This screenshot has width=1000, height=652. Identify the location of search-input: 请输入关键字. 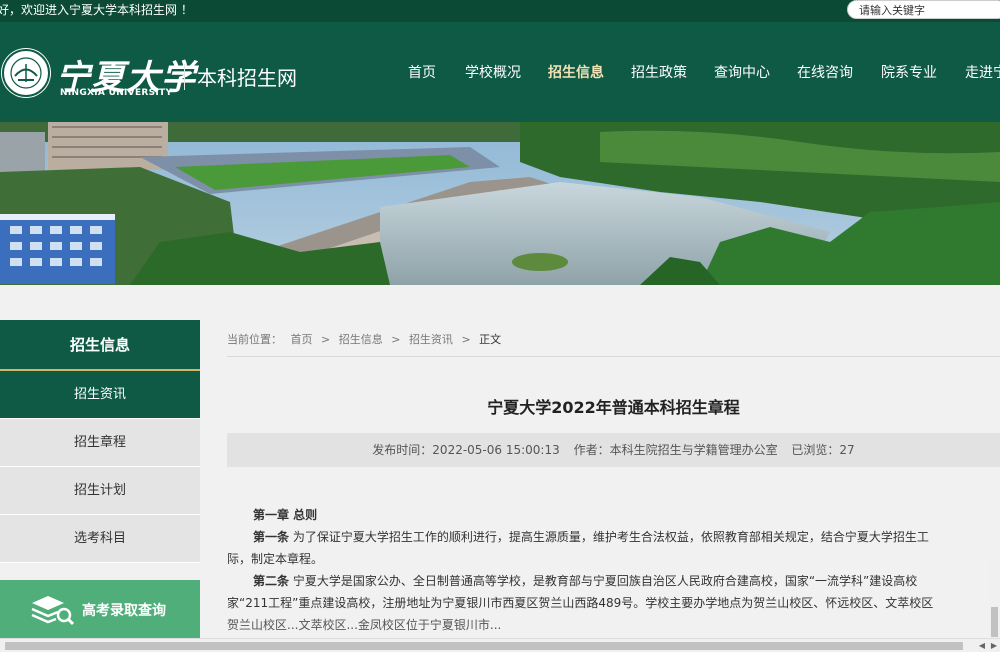
(923, 9).